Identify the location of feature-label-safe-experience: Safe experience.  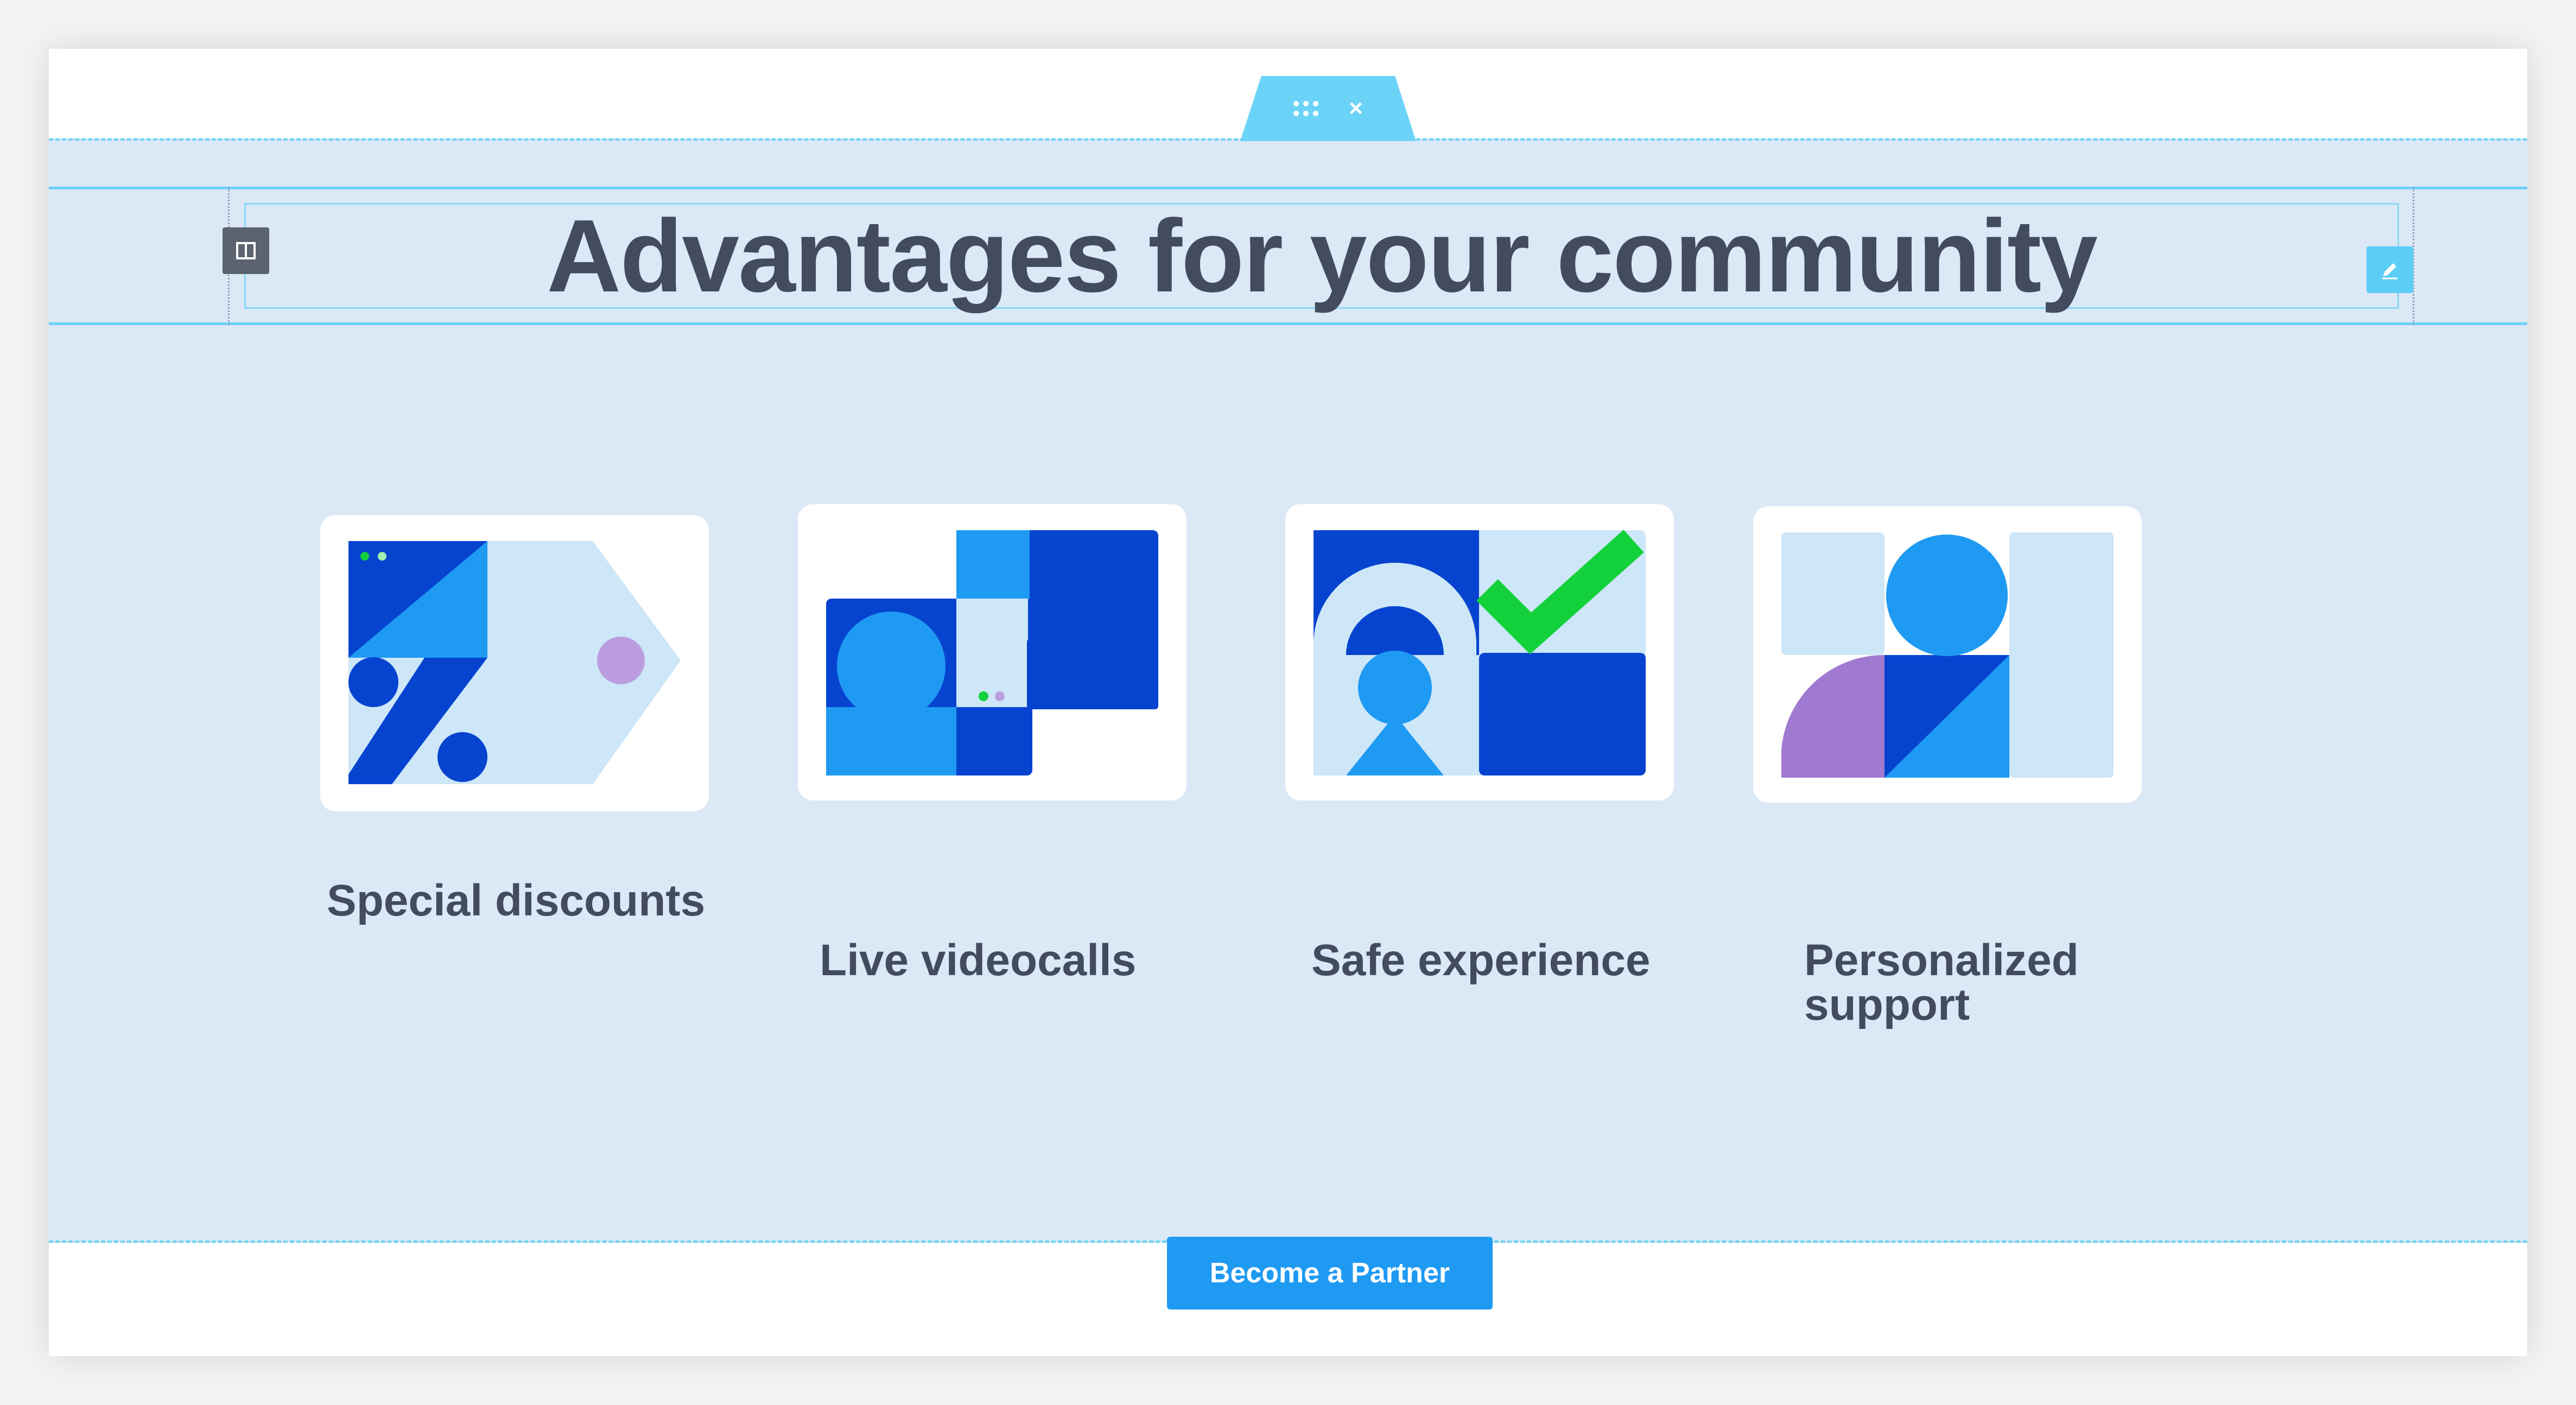
(1481, 960).